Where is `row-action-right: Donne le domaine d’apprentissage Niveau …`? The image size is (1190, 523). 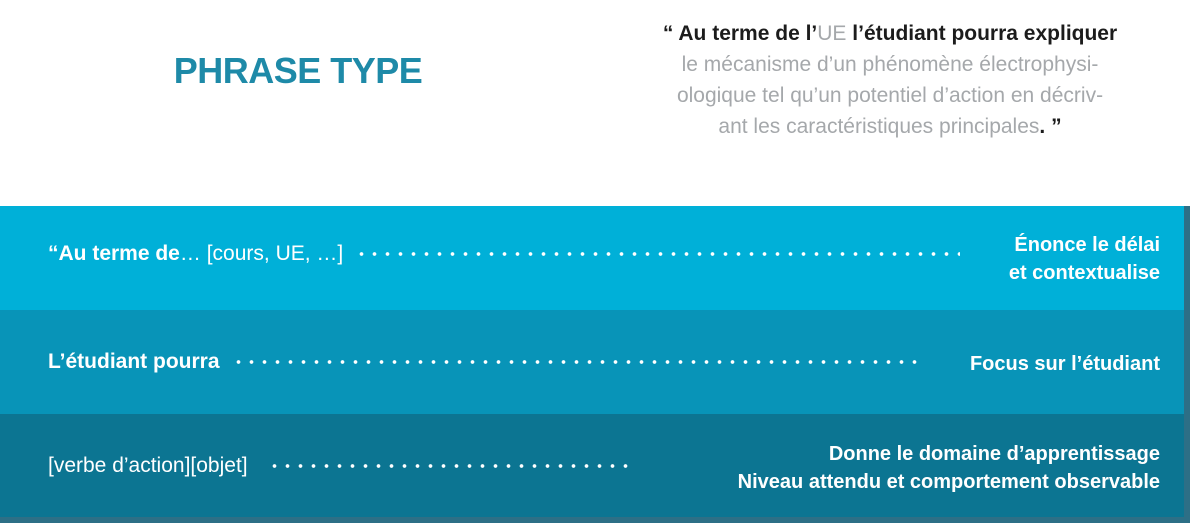
row-action-right: Donne le domaine d’apprentissage Niveau … is located at coordinates (949, 468).